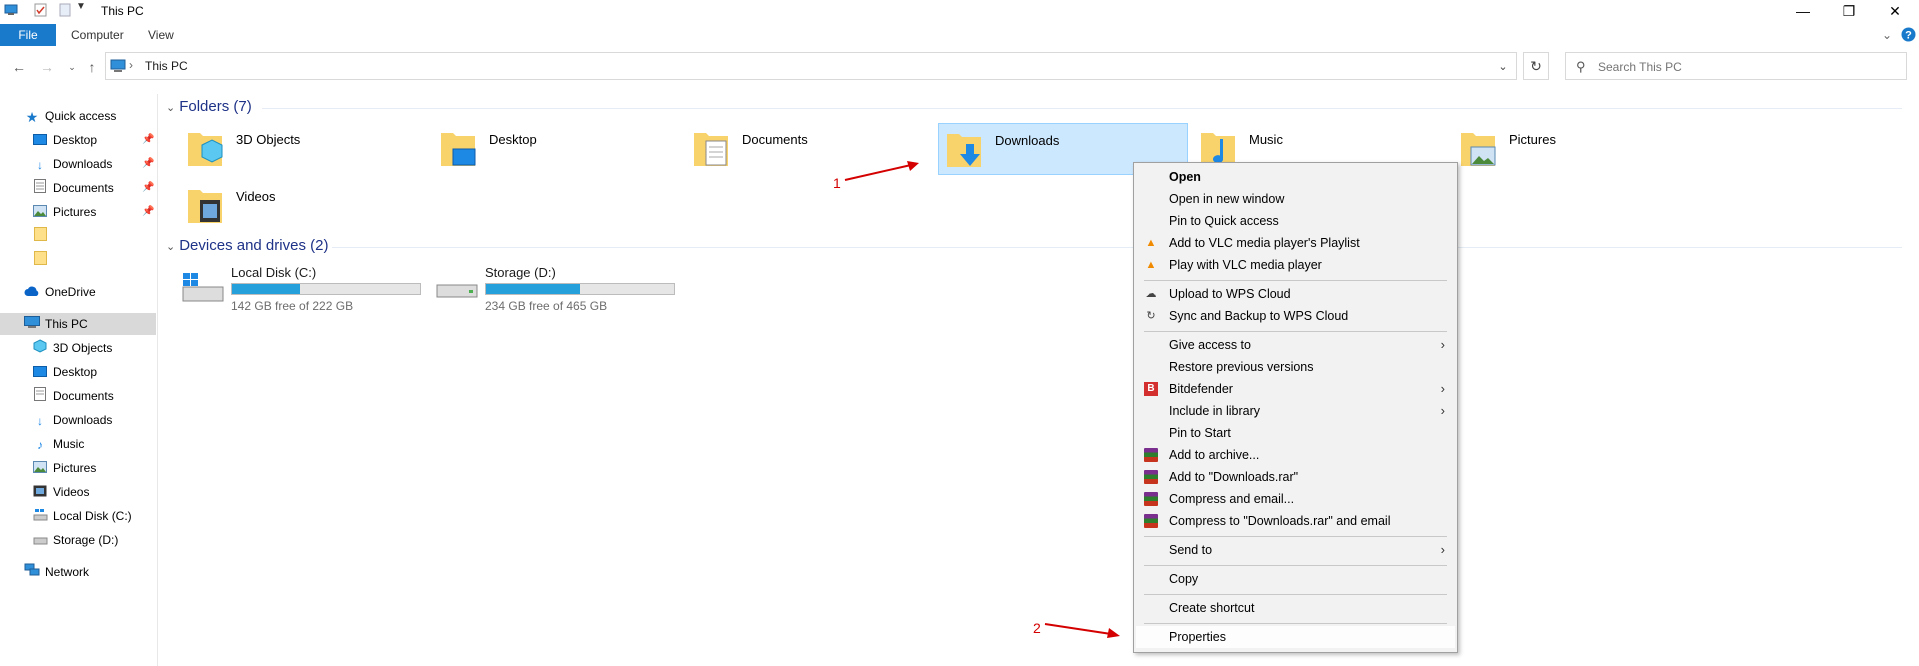 This screenshot has height=666, width=1919. Describe the element at coordinates (60, 492) in the screenshot. I see `sidebar-item-videos: Videos` at that location.